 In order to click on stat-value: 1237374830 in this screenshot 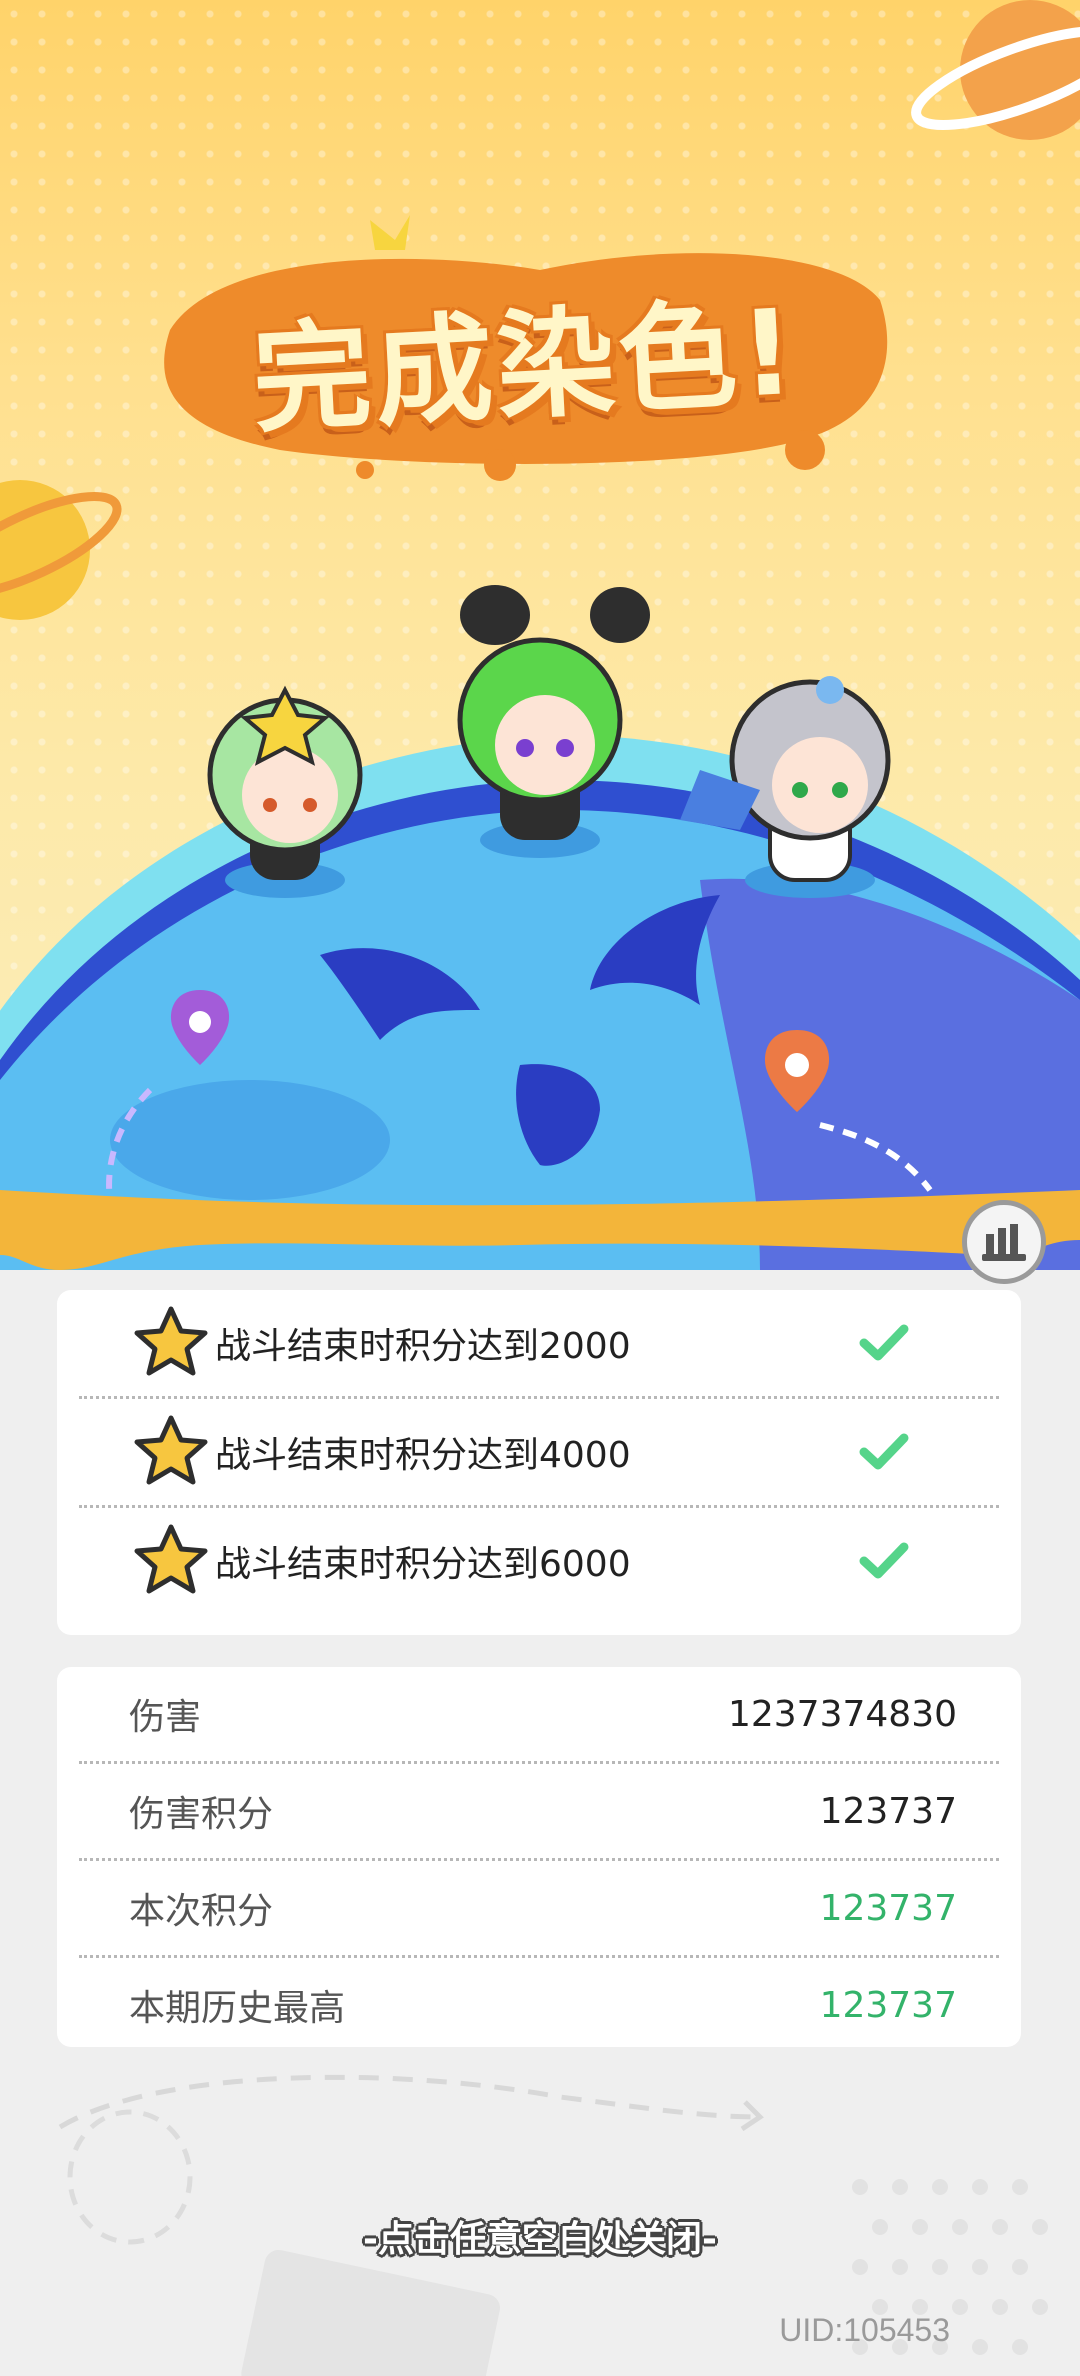, I will do `click(842, 1714)`.